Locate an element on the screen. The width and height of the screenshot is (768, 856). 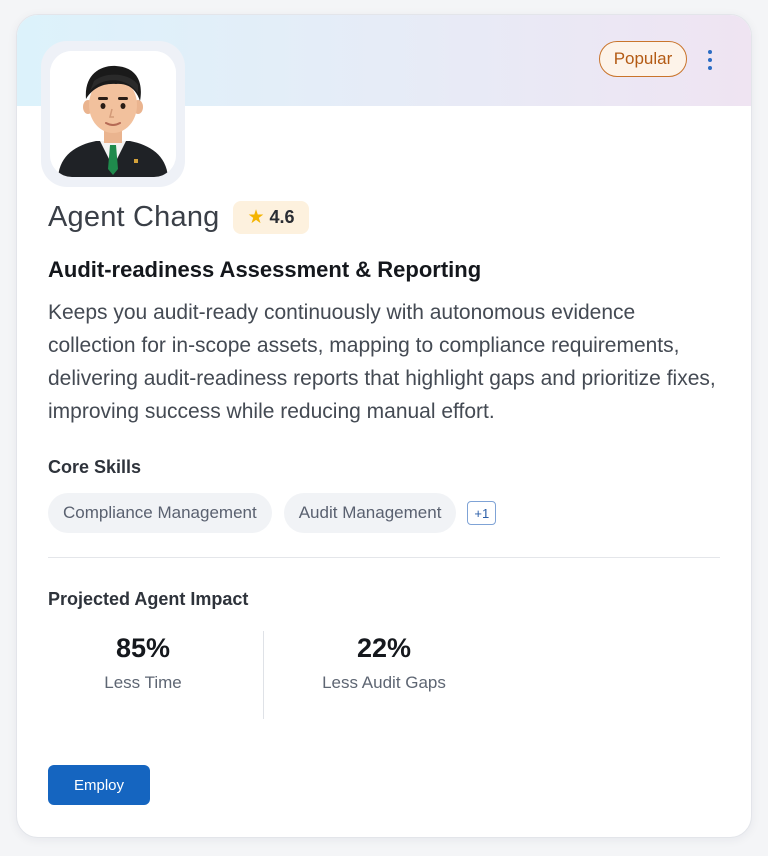
metric-divider is located at coordinates (263, 675).